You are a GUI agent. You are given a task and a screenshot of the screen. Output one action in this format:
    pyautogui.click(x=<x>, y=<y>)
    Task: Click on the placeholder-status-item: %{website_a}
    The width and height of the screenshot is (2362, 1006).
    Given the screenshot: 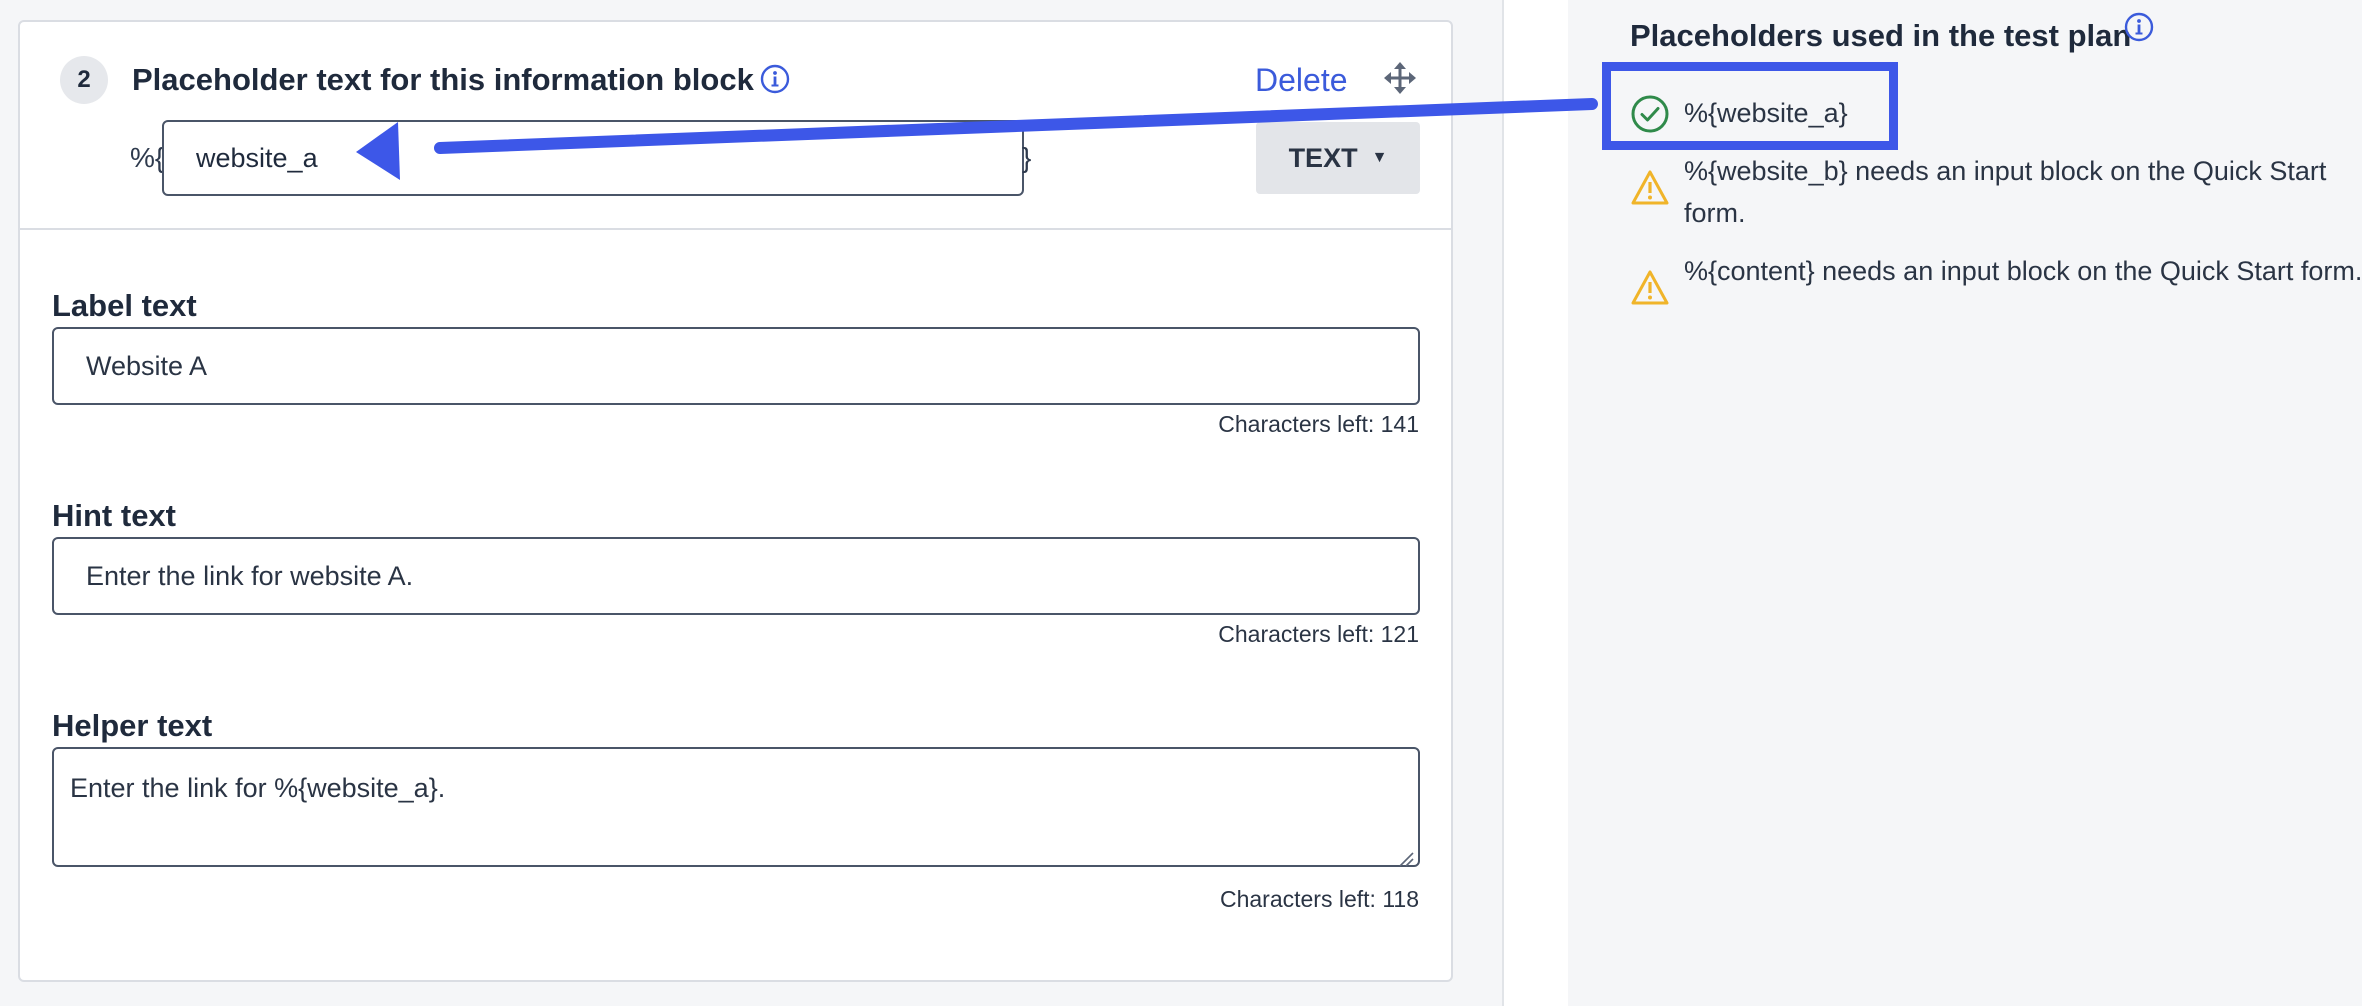 What is the action you would take?
    pyautogui.click(x=1996, y=113)
    